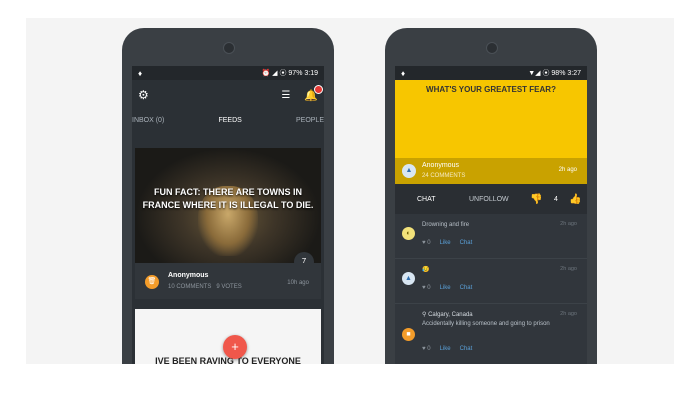  I want to click on add-post-button: +, so click(235, 347).